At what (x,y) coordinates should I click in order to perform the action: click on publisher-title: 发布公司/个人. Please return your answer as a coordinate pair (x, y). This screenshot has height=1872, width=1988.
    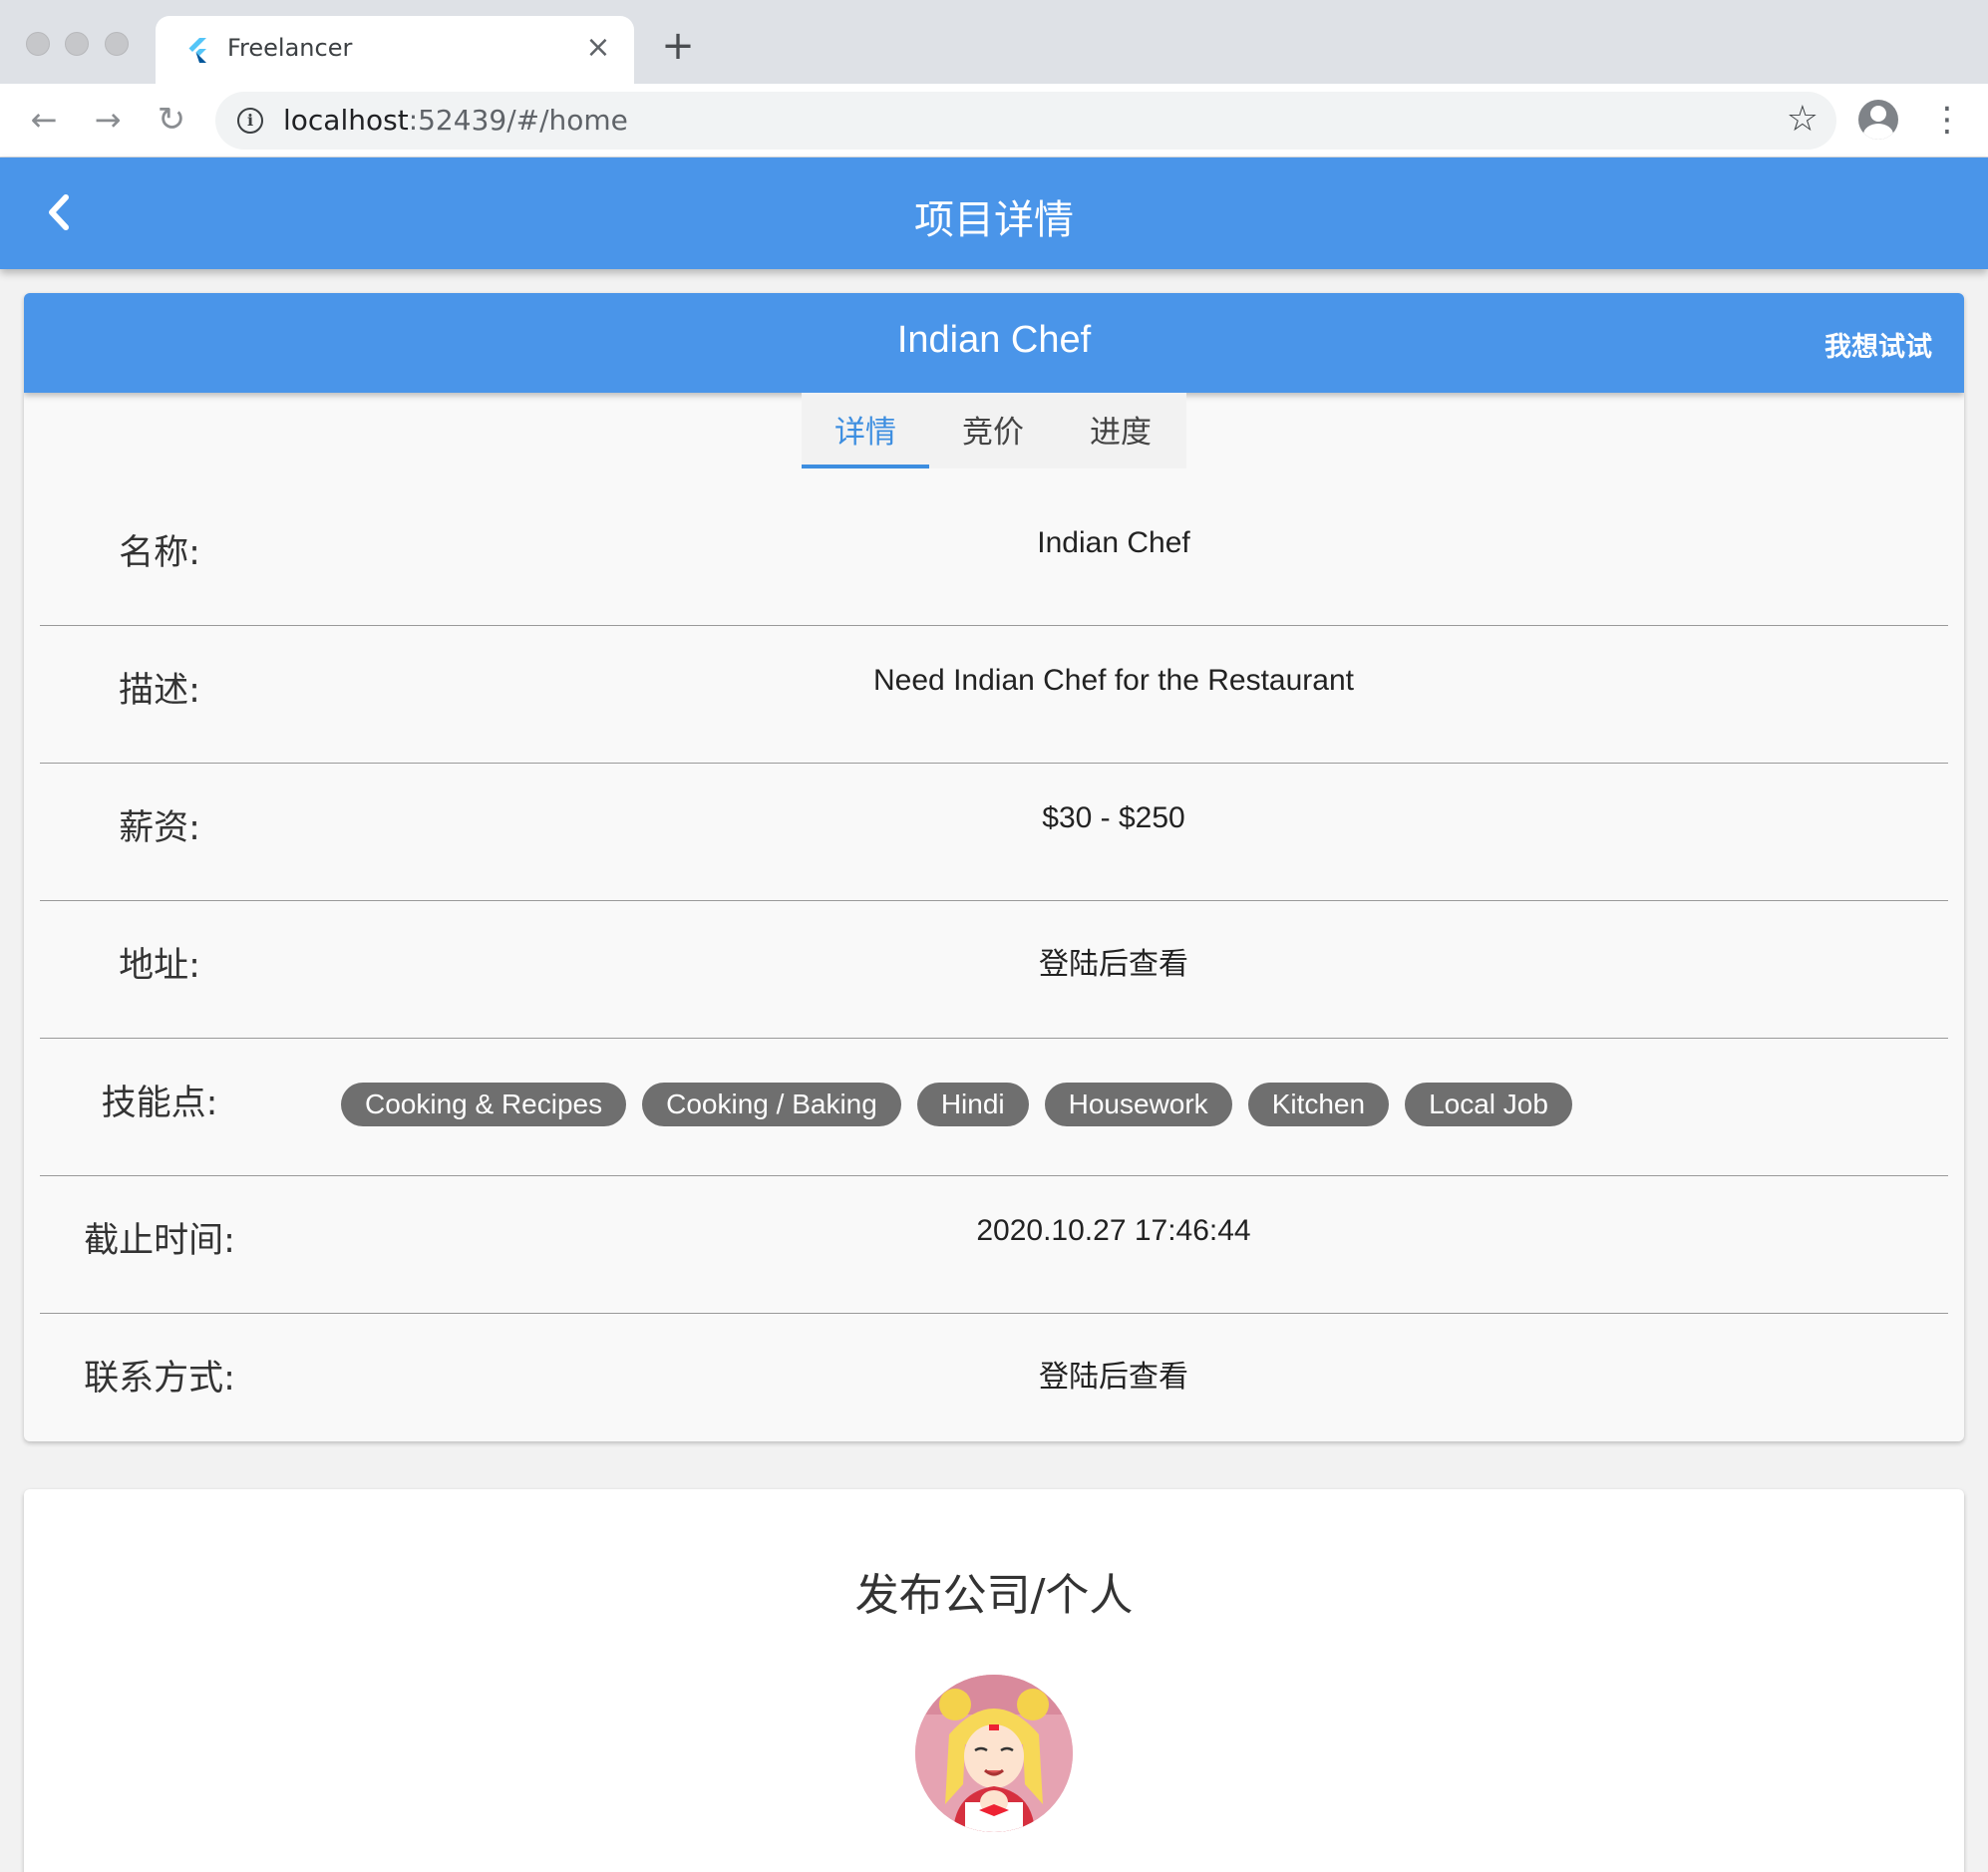
    Looking at the image, I should click on (994, 1595).